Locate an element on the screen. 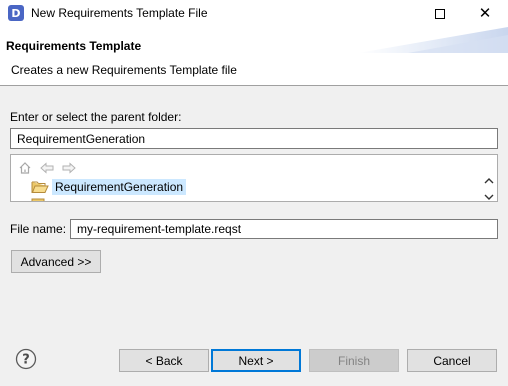  folder-icon is located at coordinates (38, 199).